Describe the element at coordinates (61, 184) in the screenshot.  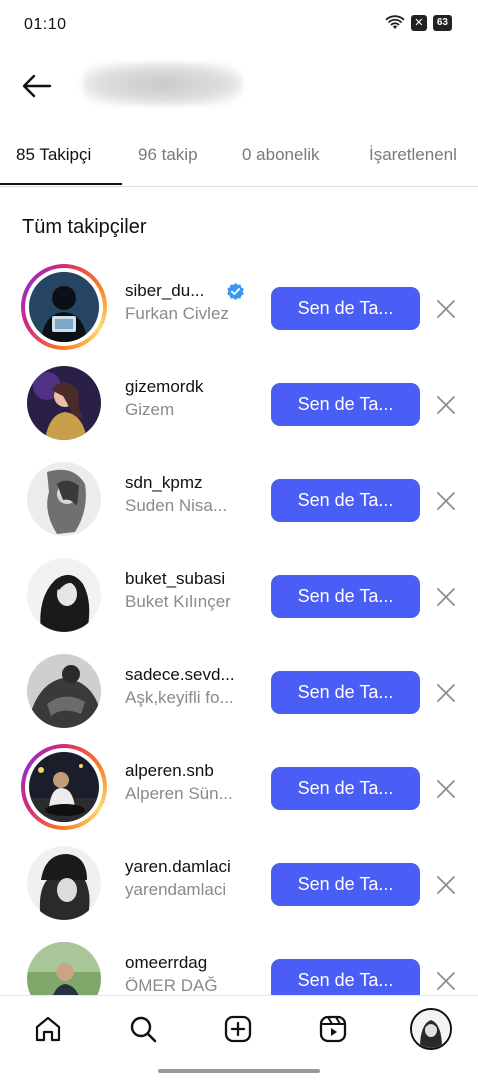
I see `active-tab-indicator` at that location.